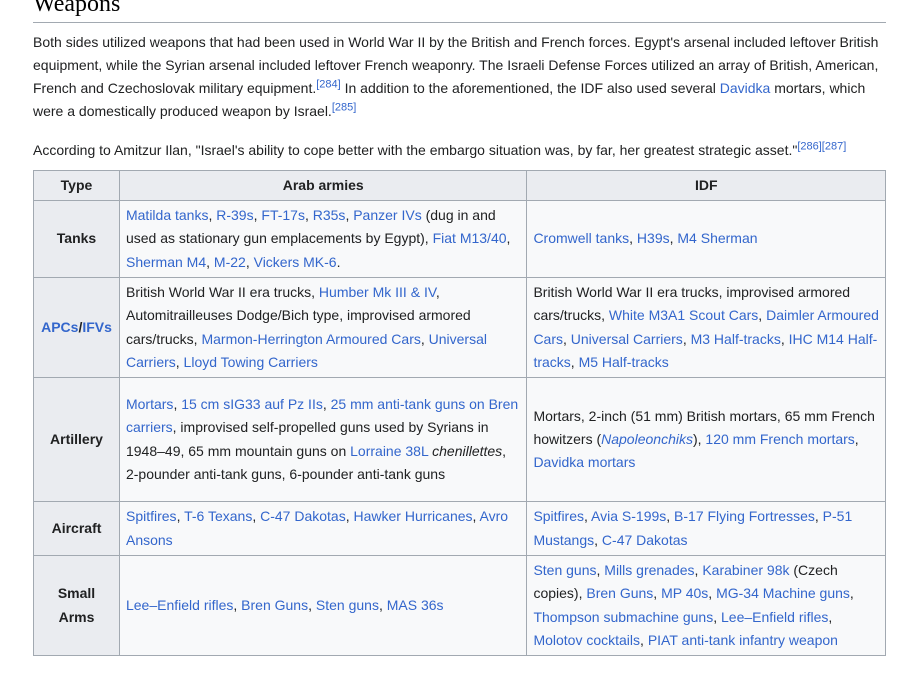  I want to click on weapon-link: Sherman M4, so click(166, 262).